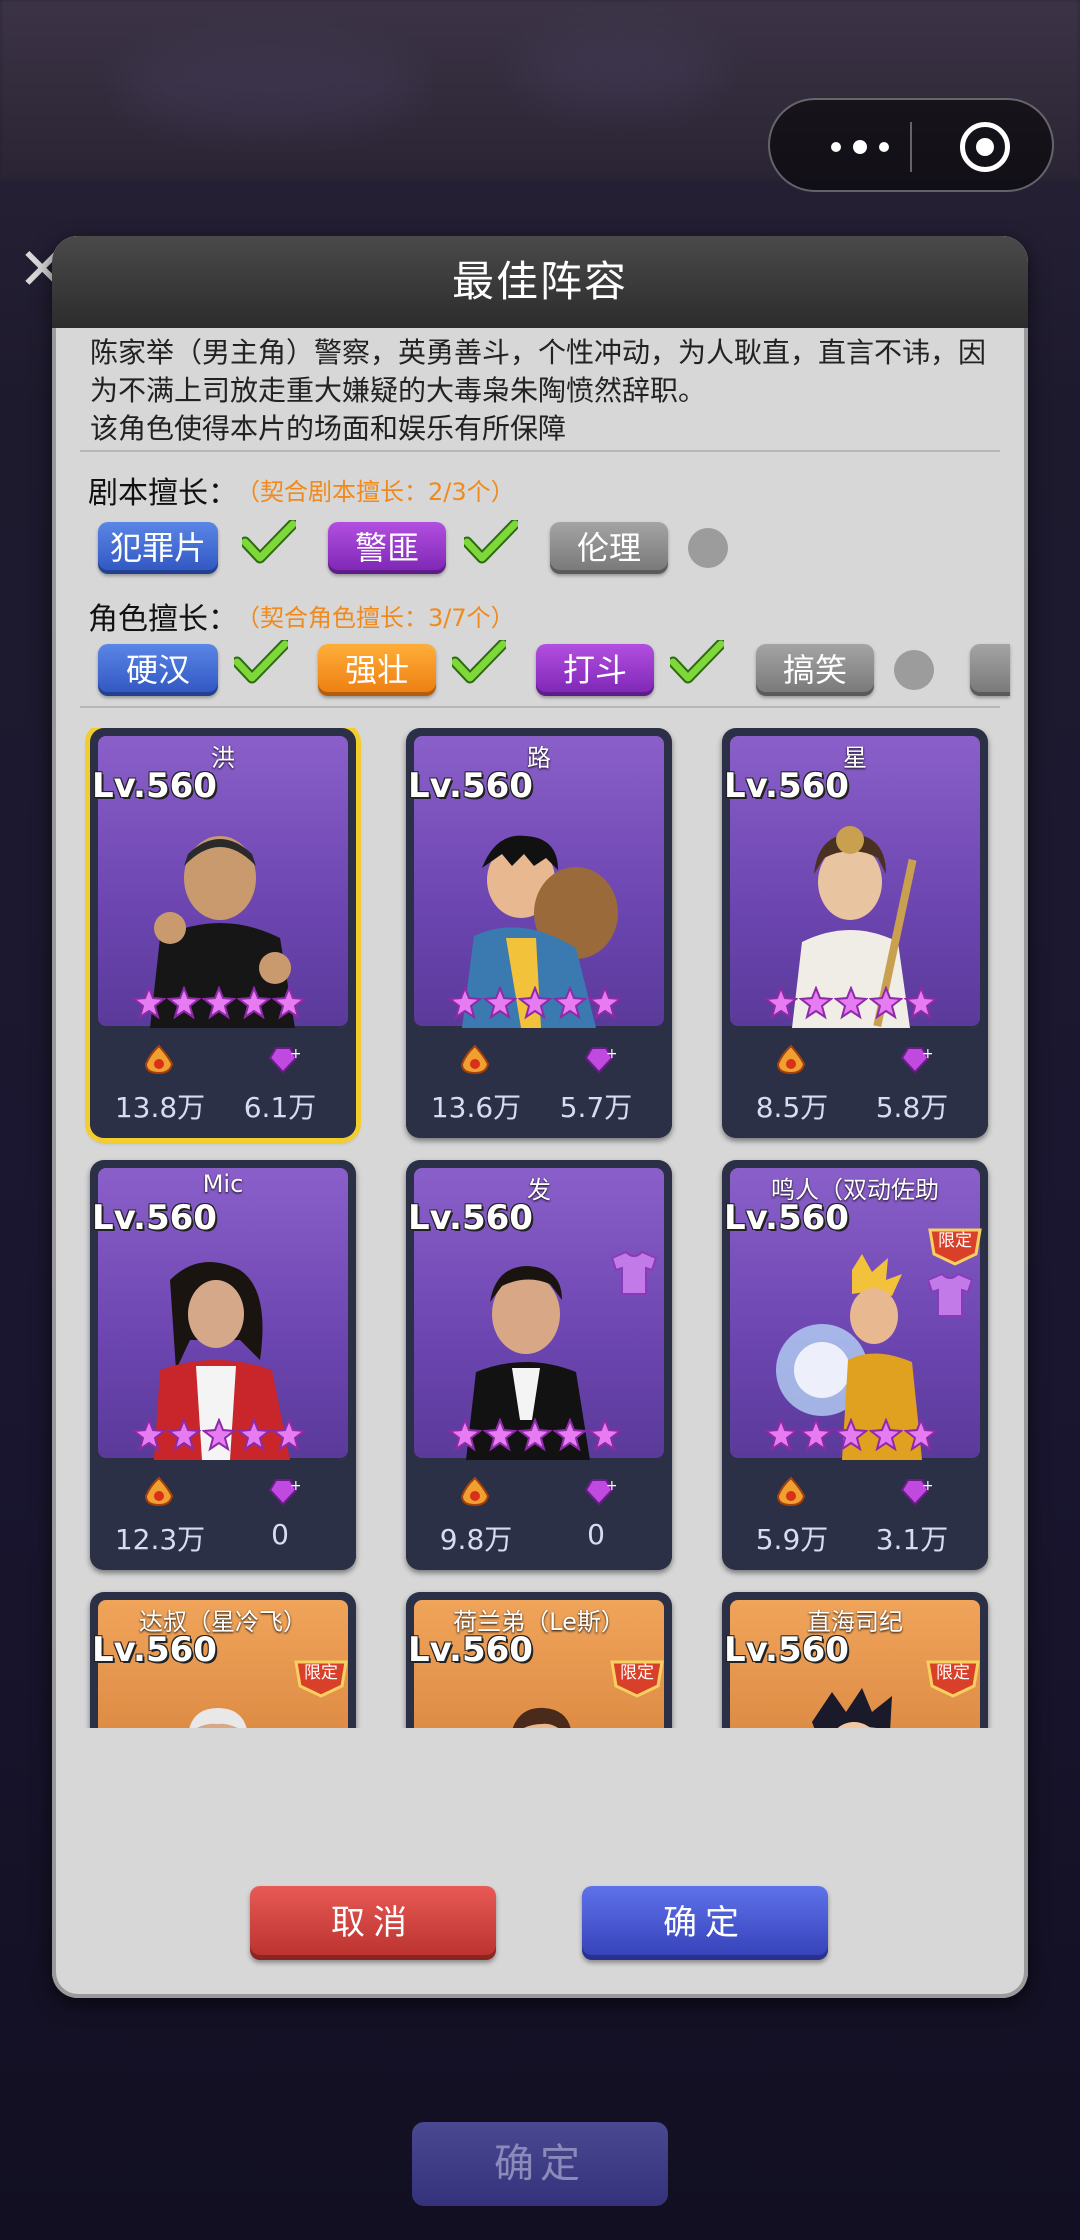  I want to click on card-stats: + 5.9万 3.1万, so click(855, 1515).